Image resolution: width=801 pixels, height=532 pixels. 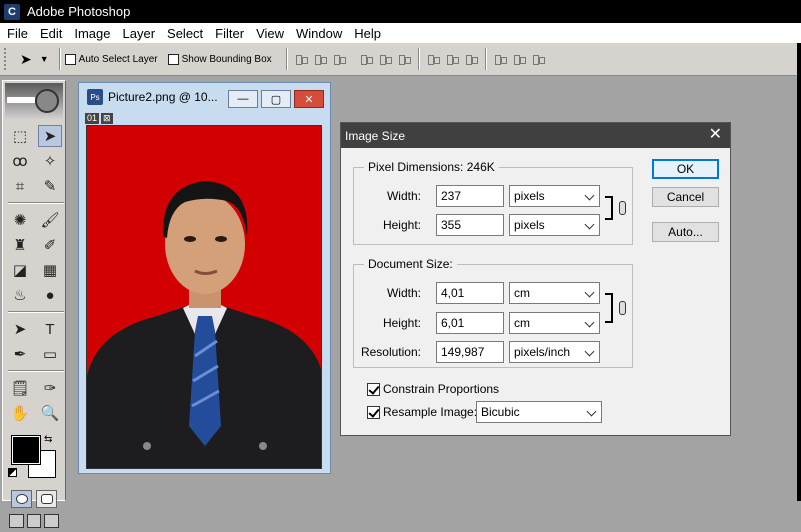 I want to click on lasso-tool-icon: ꝏ, so click(x=20, y=161).